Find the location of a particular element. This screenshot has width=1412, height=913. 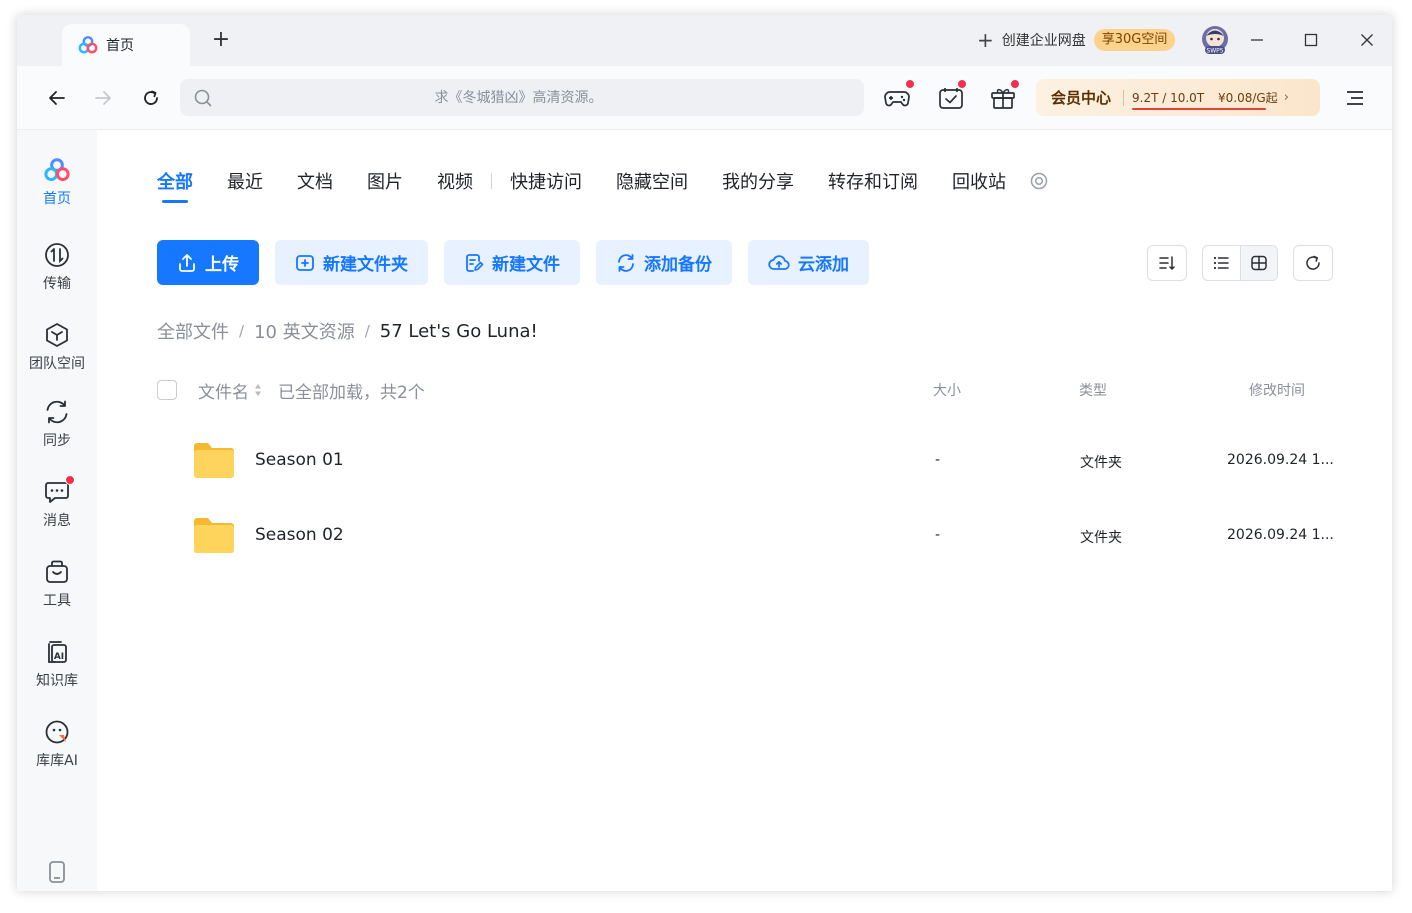

transfer-icon is located at coordinates (57, 255).